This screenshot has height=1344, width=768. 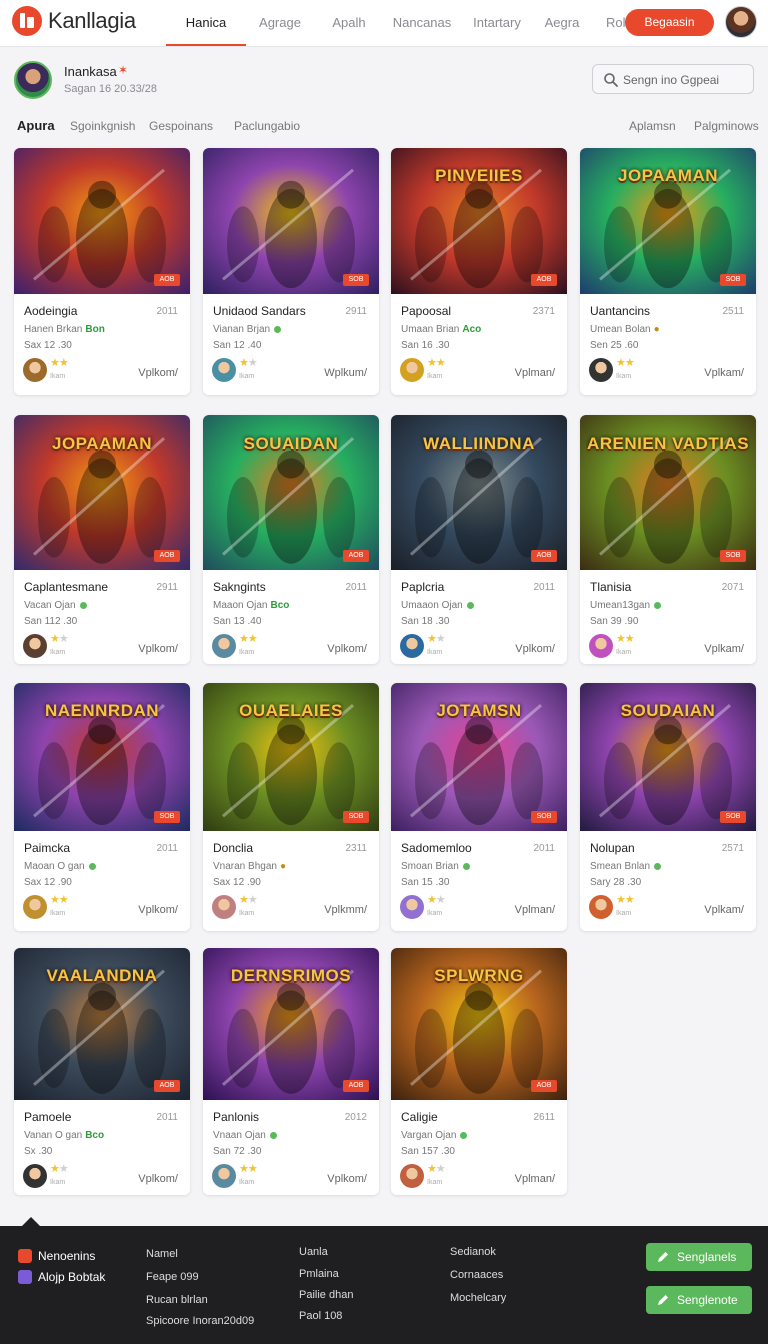 I want to click on card-title: Uantancins, so click(x=620, y=311).